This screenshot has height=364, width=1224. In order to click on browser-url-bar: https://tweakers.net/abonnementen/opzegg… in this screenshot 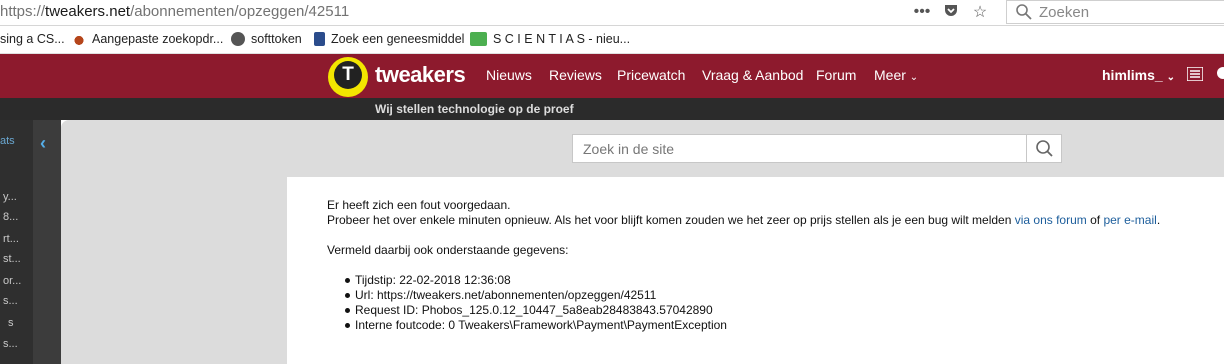, I will do `click(612, 13)`.